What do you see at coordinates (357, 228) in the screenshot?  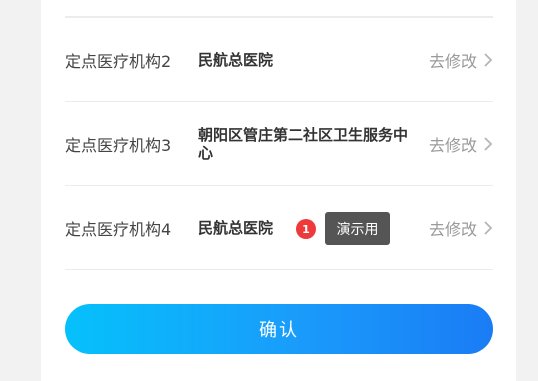 I see `demo-tooltip: 演示用` at bounding box center [357, 228].